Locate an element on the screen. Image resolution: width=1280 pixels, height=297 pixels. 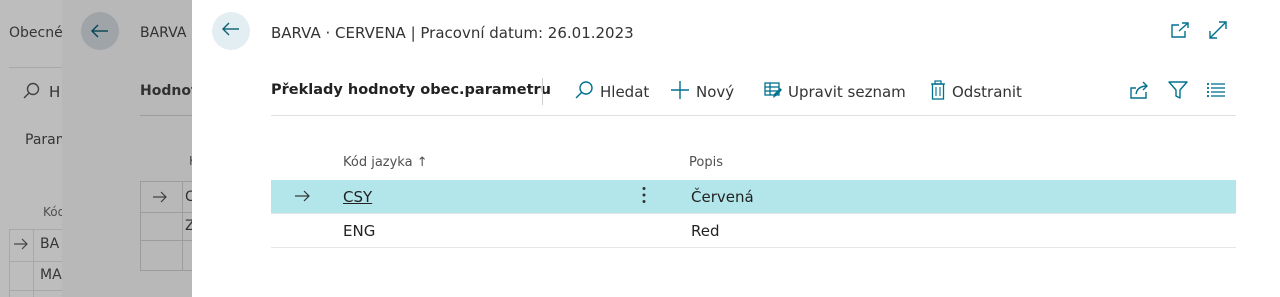
expand-icon is located at coordinates (1218, 32).